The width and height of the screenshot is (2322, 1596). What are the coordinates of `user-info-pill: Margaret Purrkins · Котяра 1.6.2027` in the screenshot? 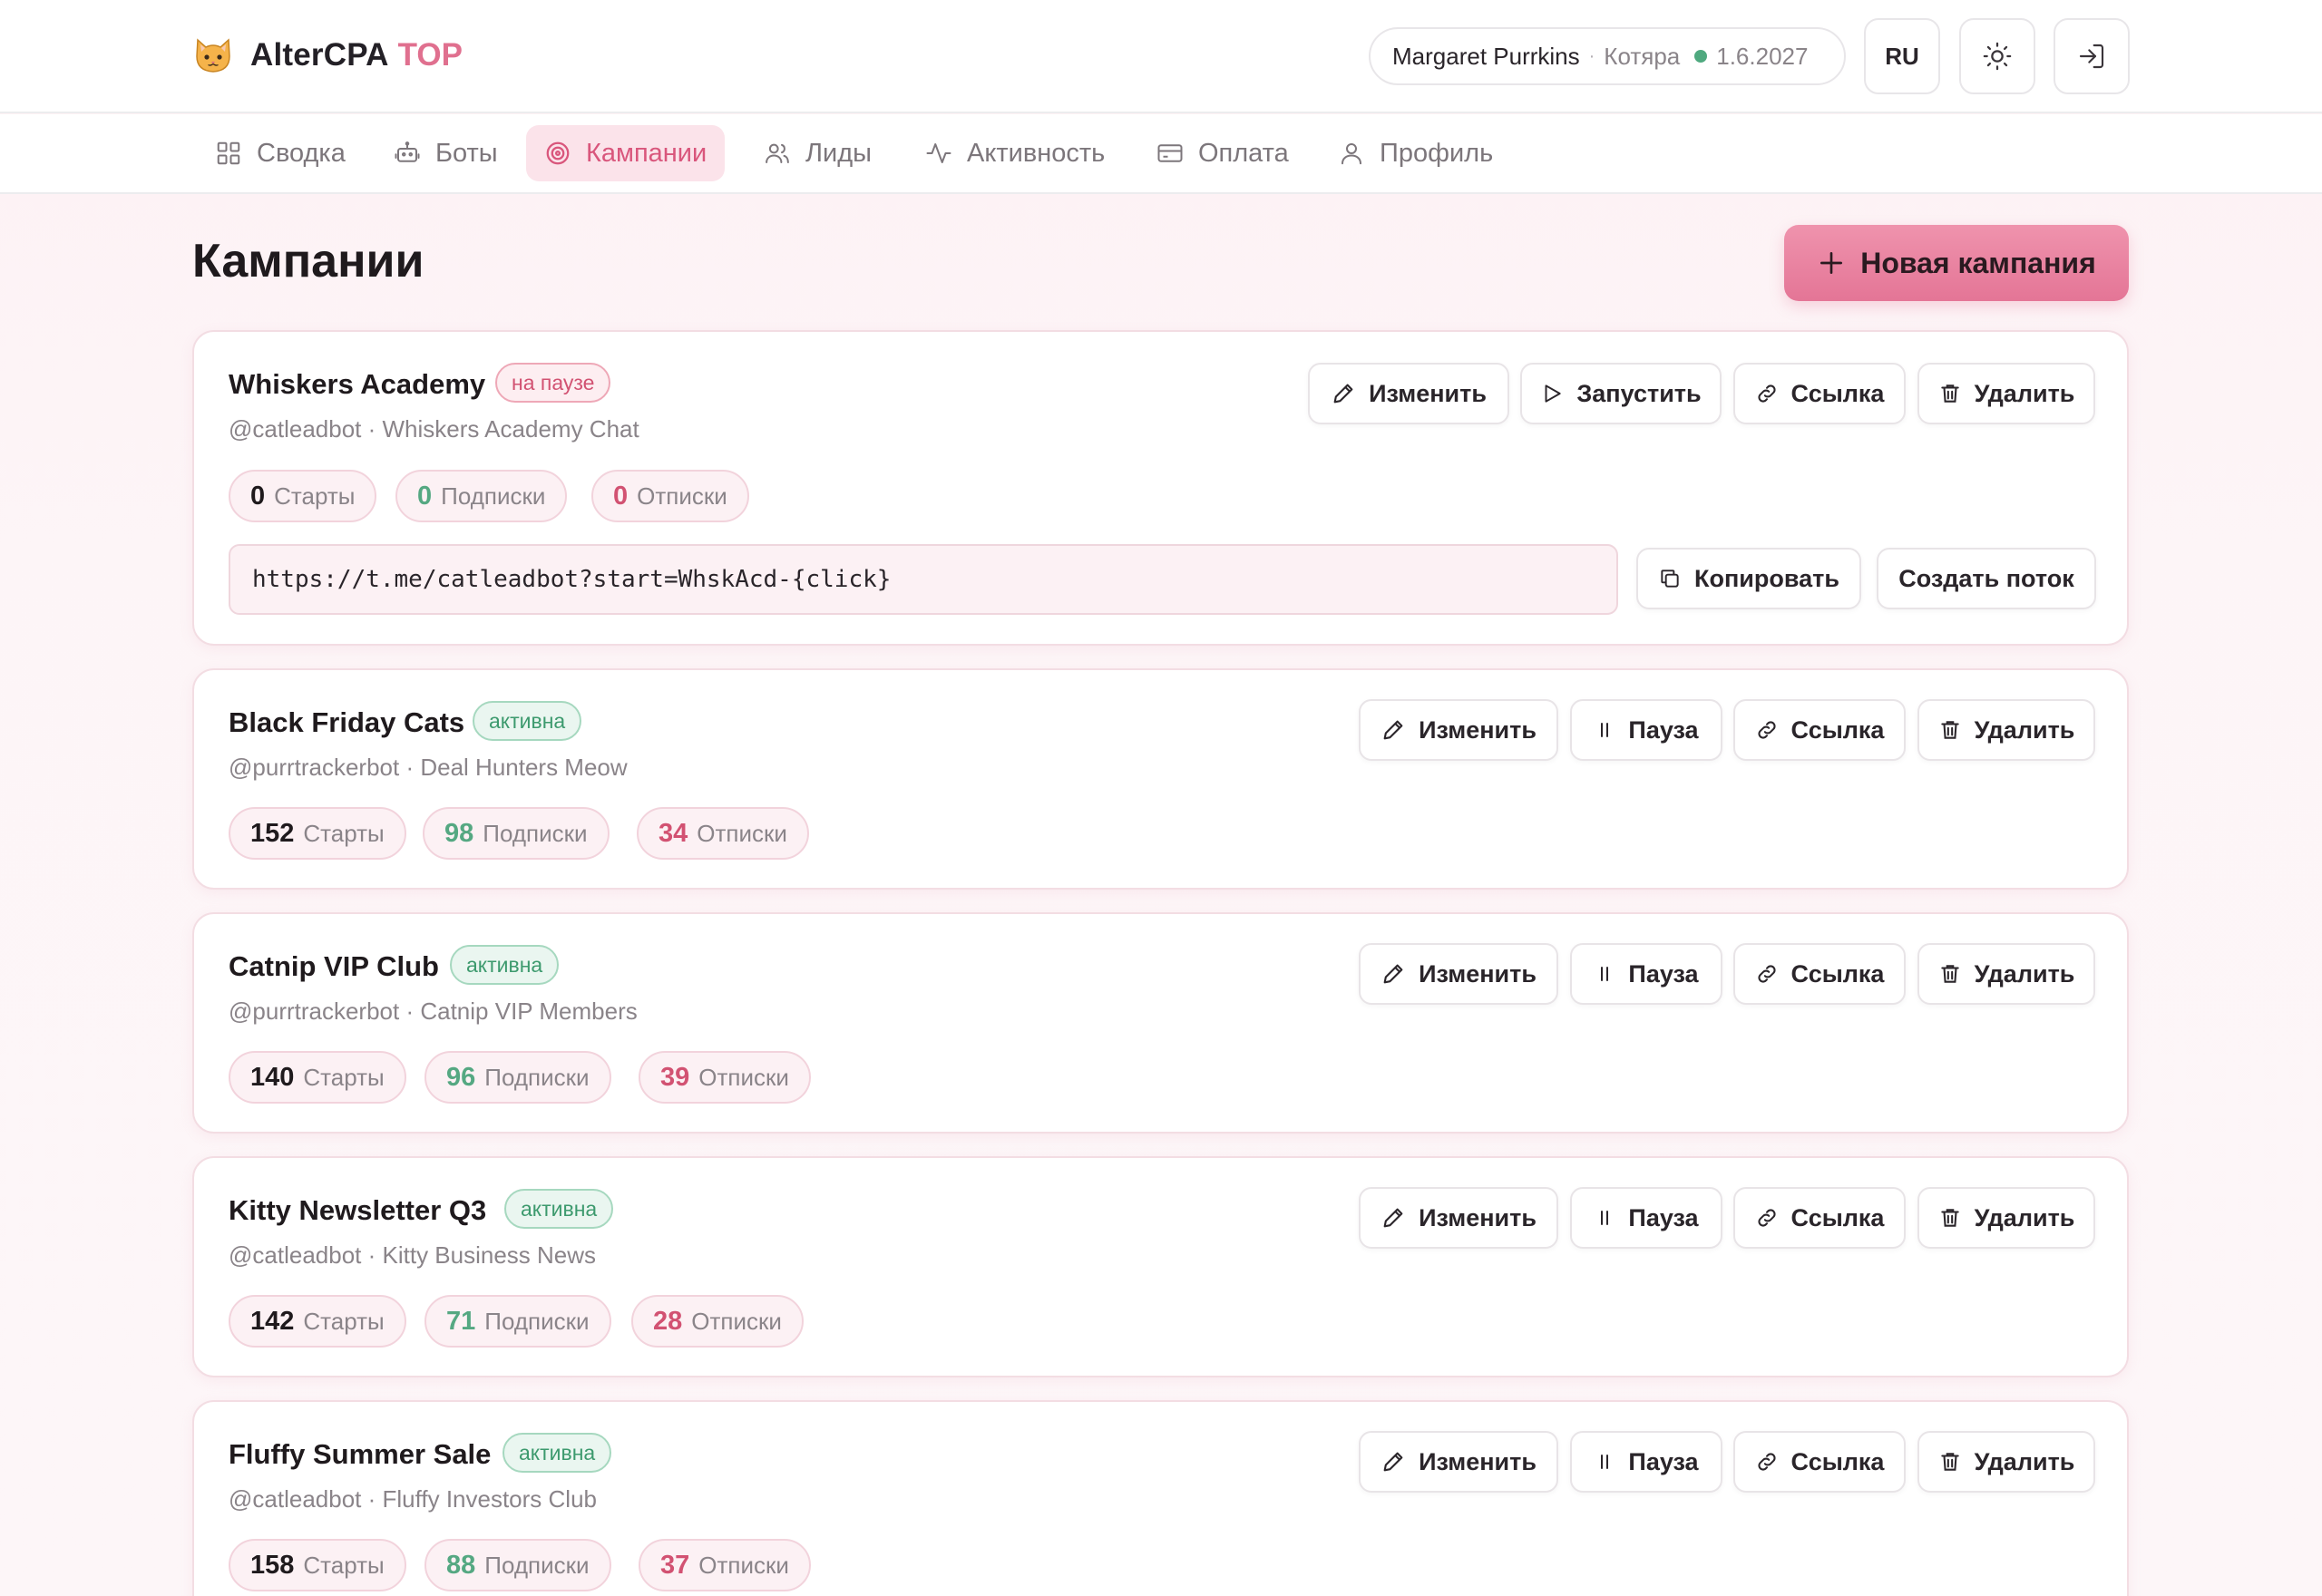 It's located at (1608, 56).